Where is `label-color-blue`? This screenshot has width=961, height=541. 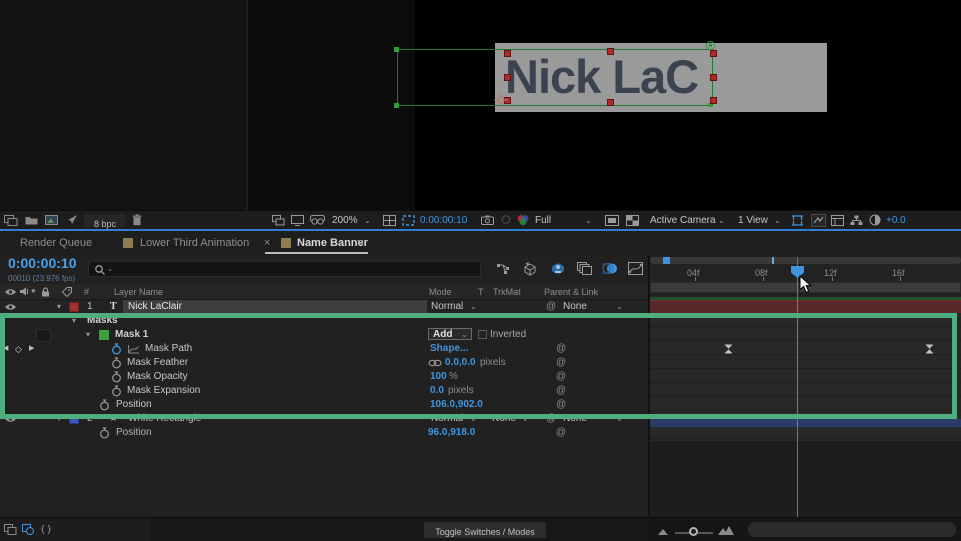 label-color-blue is located at coordinates (74, 419).